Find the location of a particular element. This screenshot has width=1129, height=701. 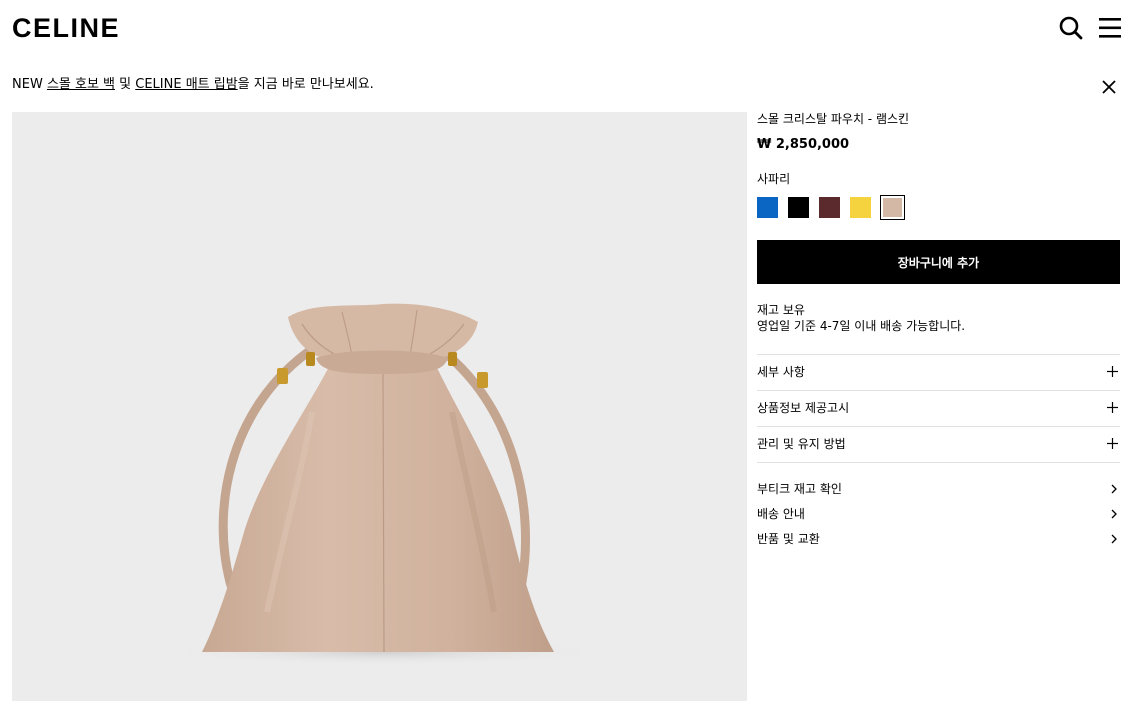

accordion-care: 관리 및 유지 방법 is located at coordinates (938, 445).